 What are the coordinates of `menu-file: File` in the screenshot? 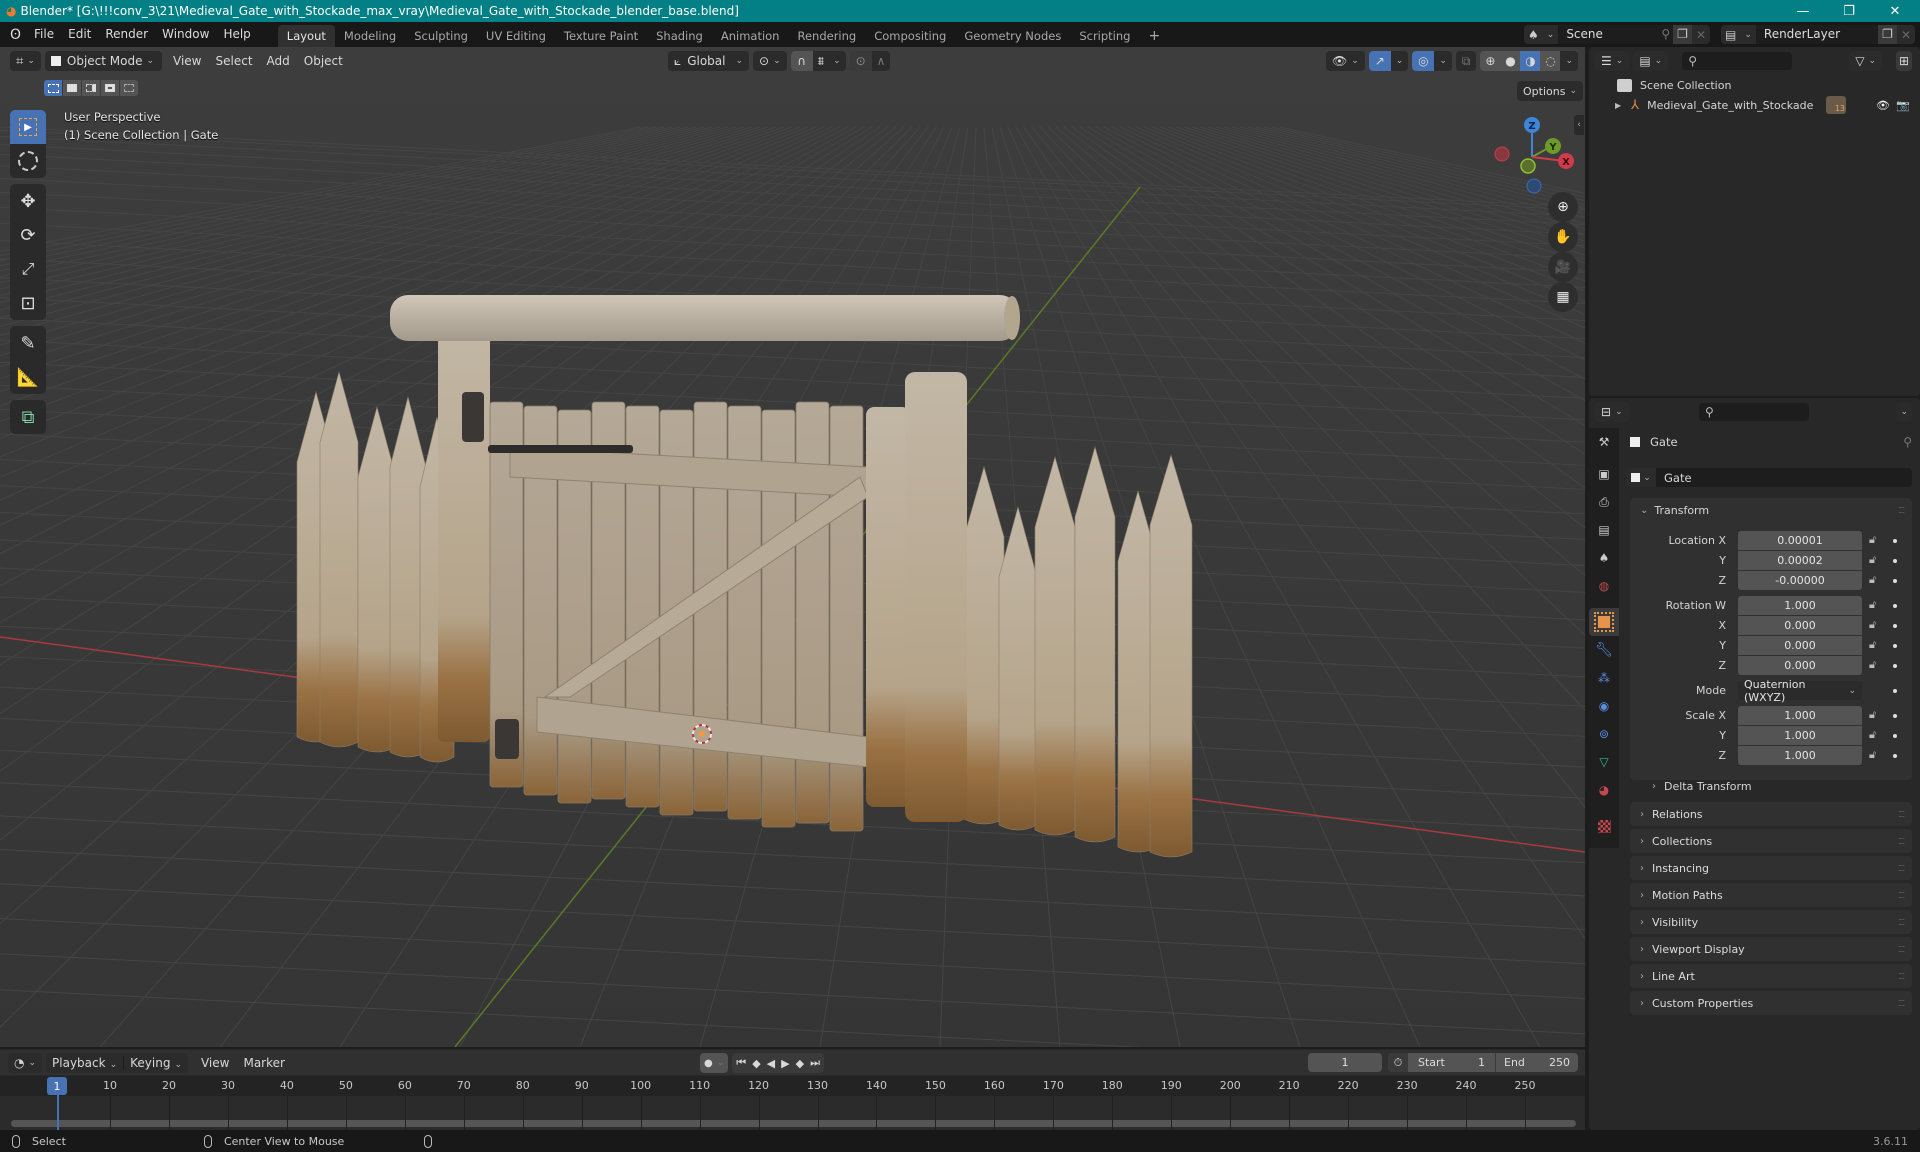 It's located at (44, 34).